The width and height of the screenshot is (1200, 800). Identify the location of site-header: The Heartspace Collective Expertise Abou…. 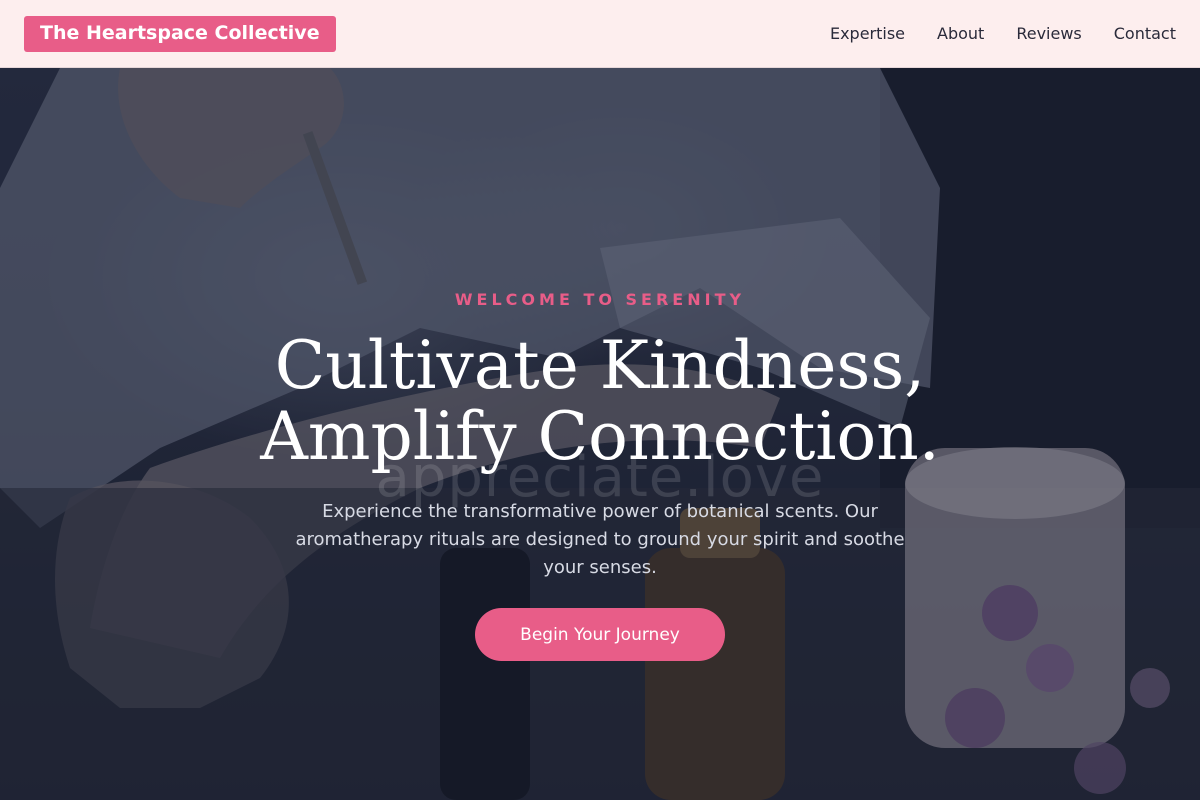
(600, 34).